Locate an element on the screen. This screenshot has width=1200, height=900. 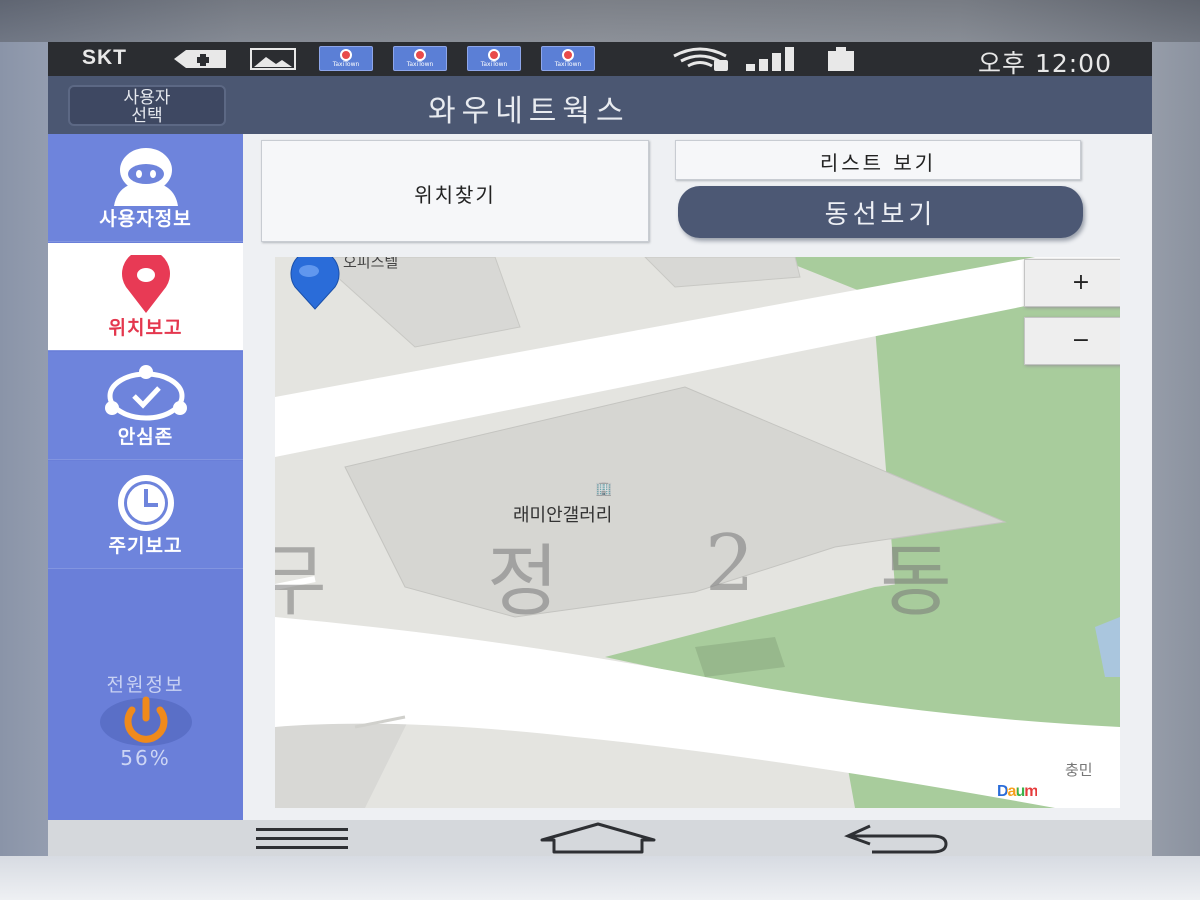
daum-logo: Daum is located at coordinates (1017, 791).